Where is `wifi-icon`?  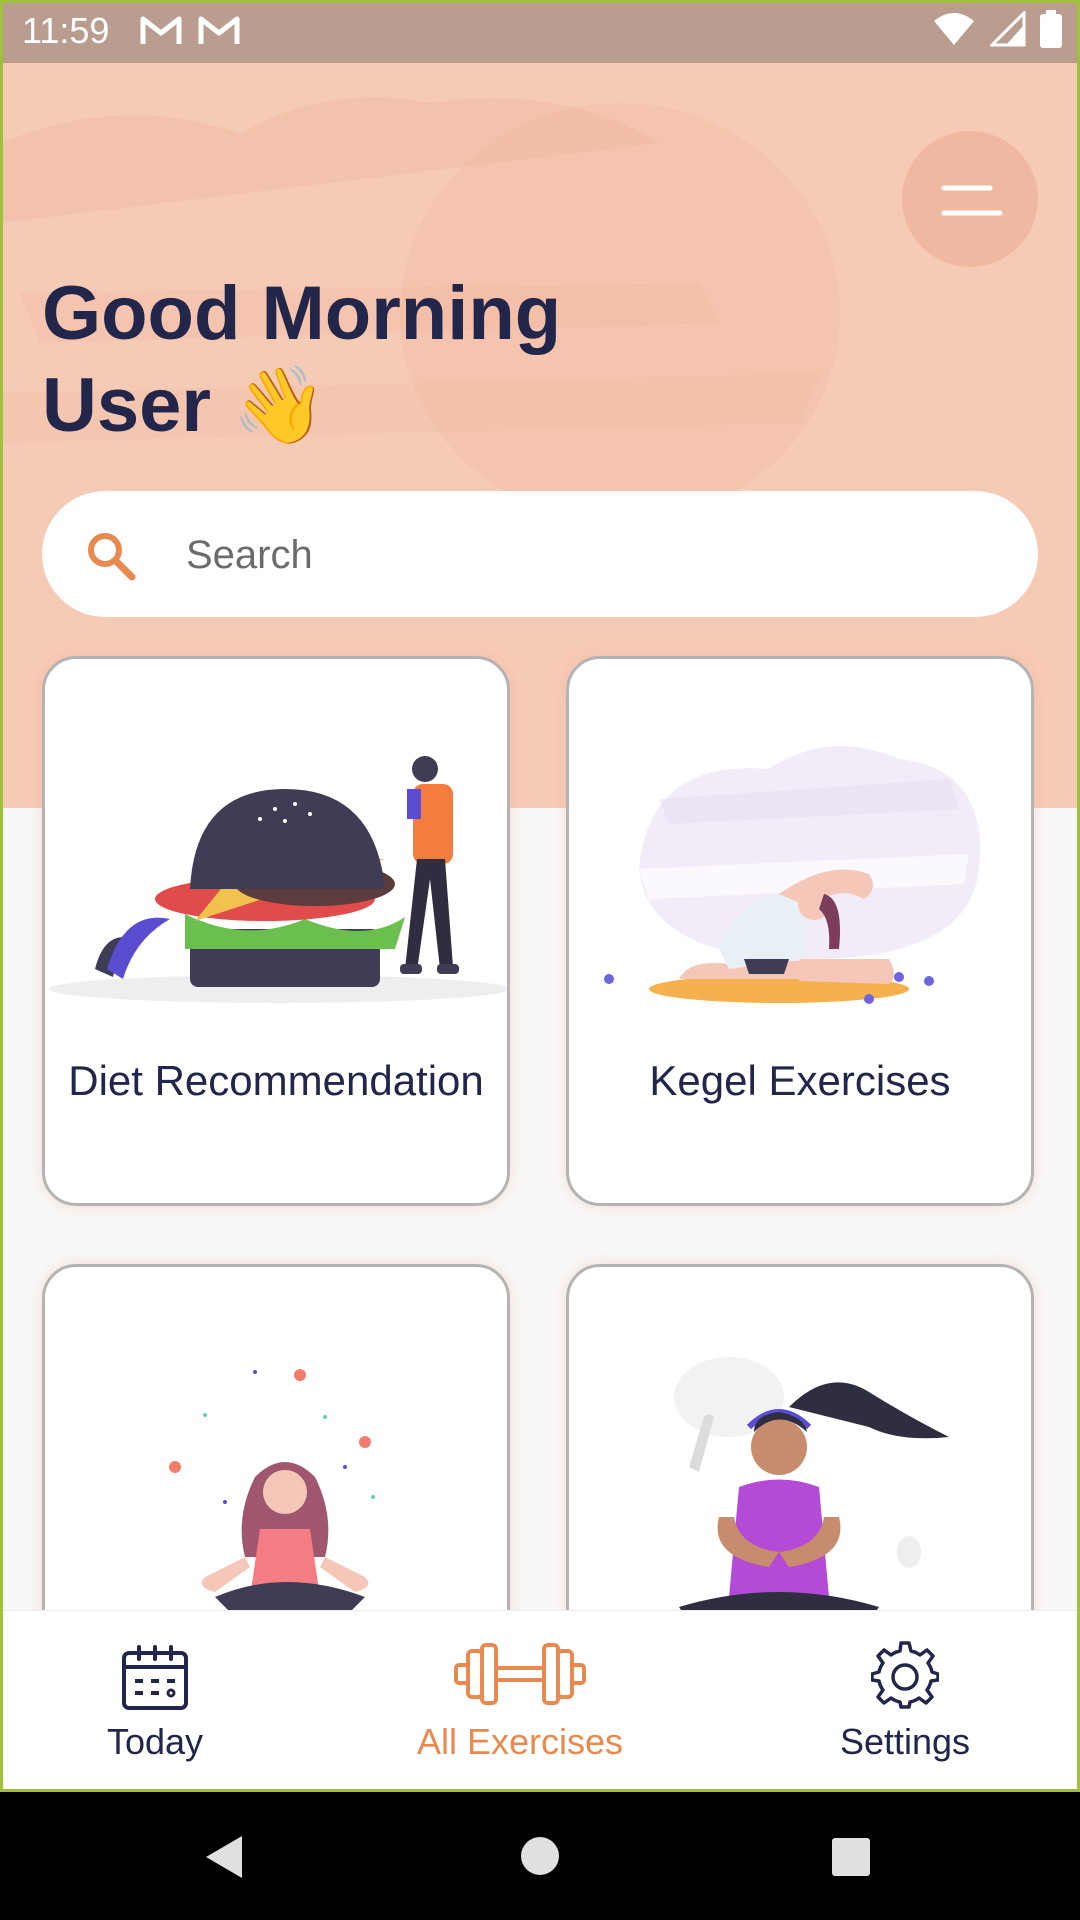 wifi-icon is located at coordinates (954, 29).